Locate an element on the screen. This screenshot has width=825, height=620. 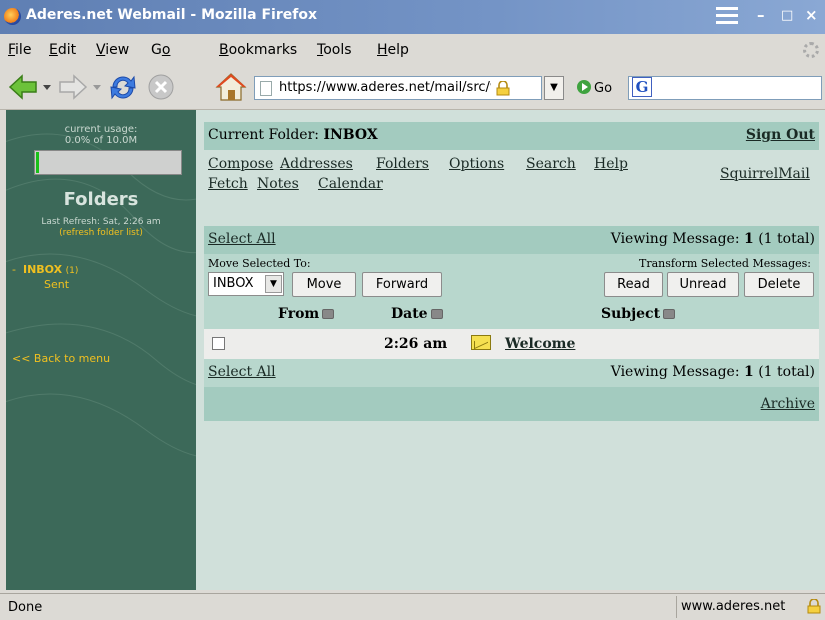
current-folder: Current Folder: INBOX is located at coordinates (293, 135).